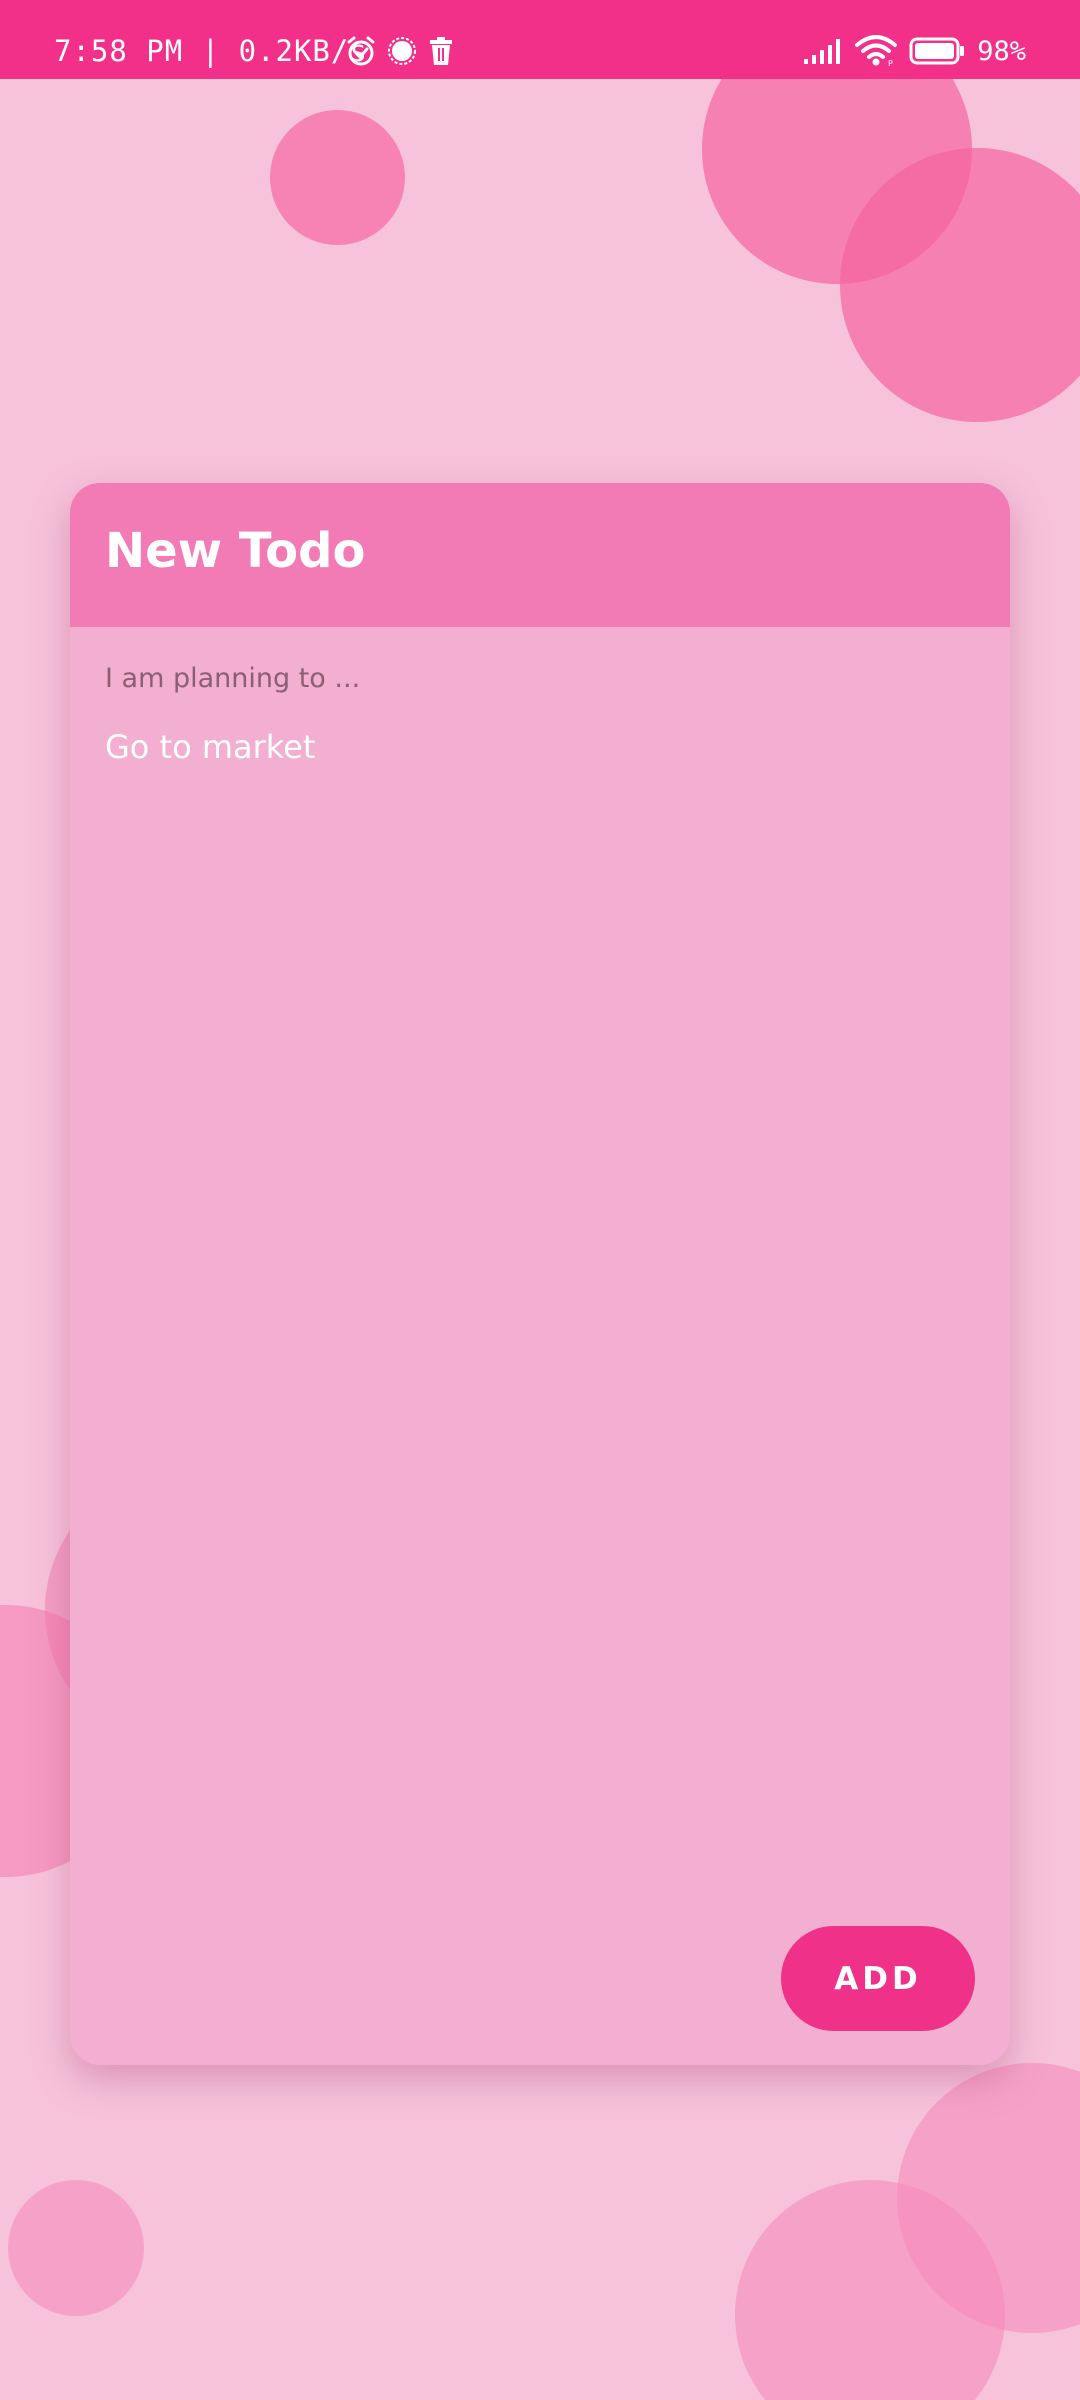 This screenshot has height=2400, width=1080. I want to click on battery-percent: 98%, so click(1001, 51).